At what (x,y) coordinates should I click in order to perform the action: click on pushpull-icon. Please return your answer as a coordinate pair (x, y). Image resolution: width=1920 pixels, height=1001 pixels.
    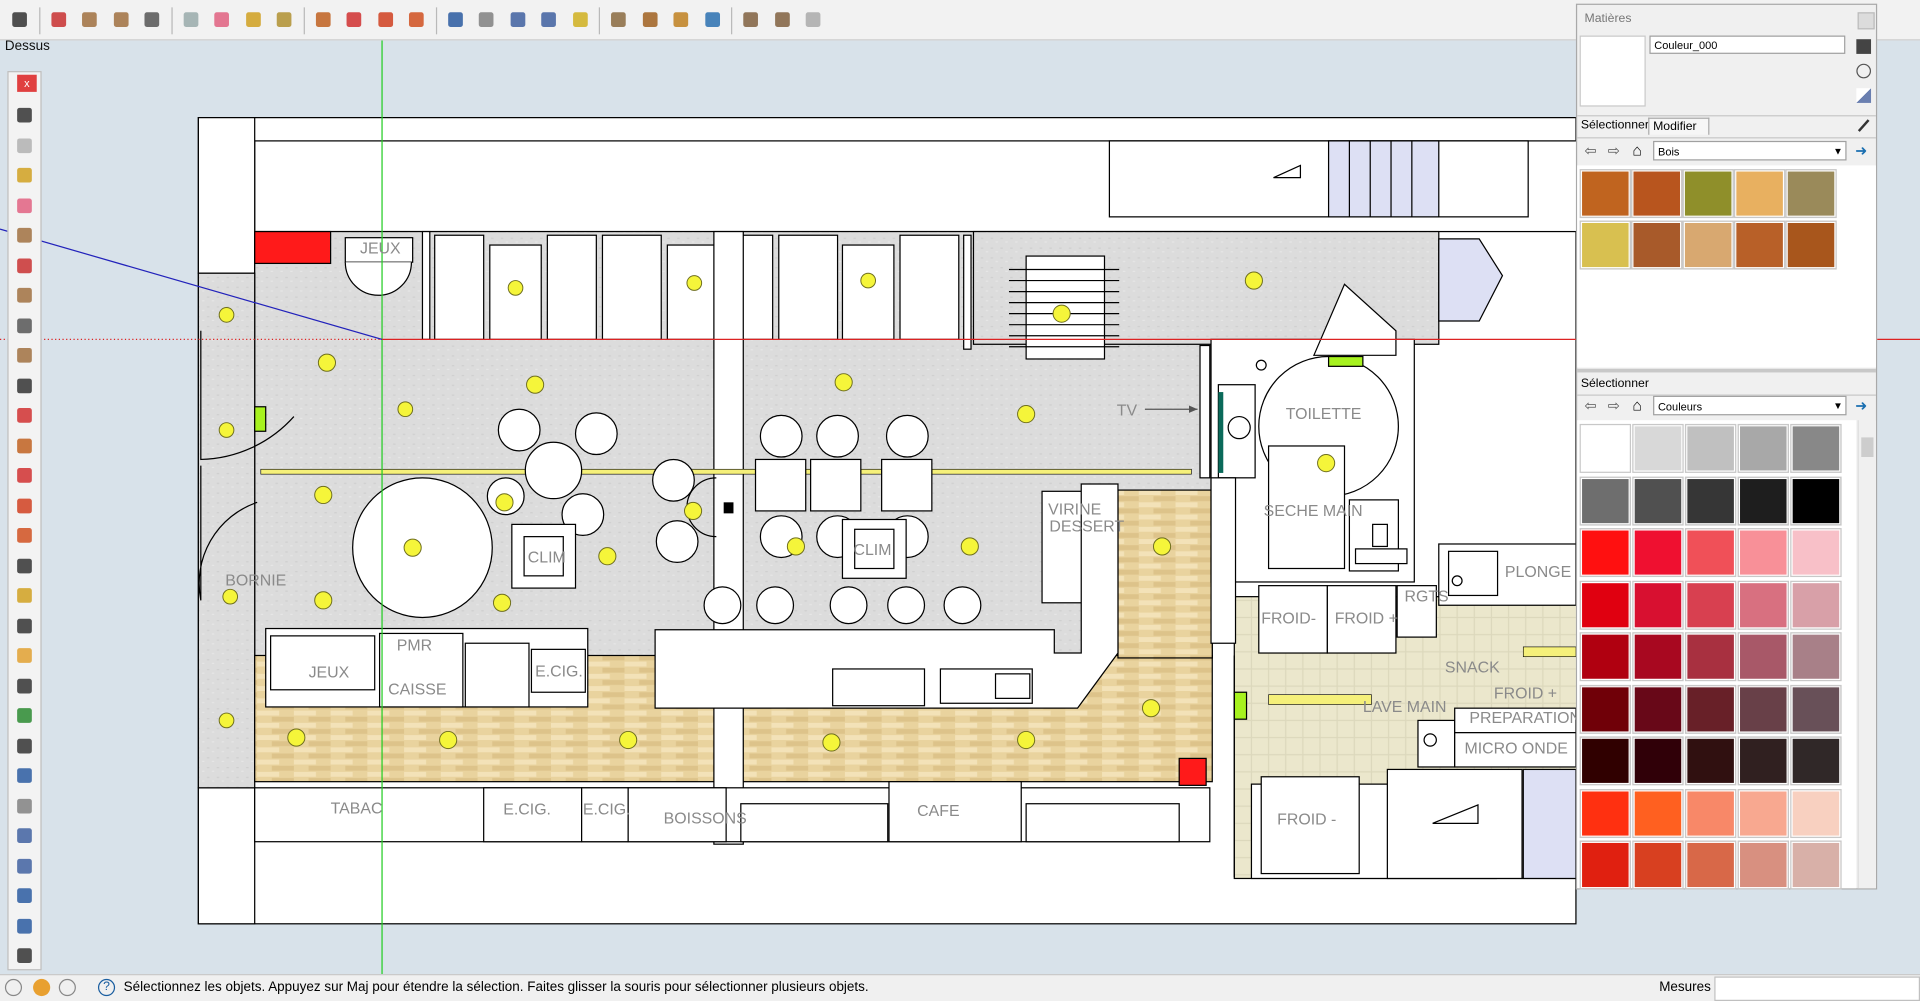
    Looking at the image, I should click on (322, 19).